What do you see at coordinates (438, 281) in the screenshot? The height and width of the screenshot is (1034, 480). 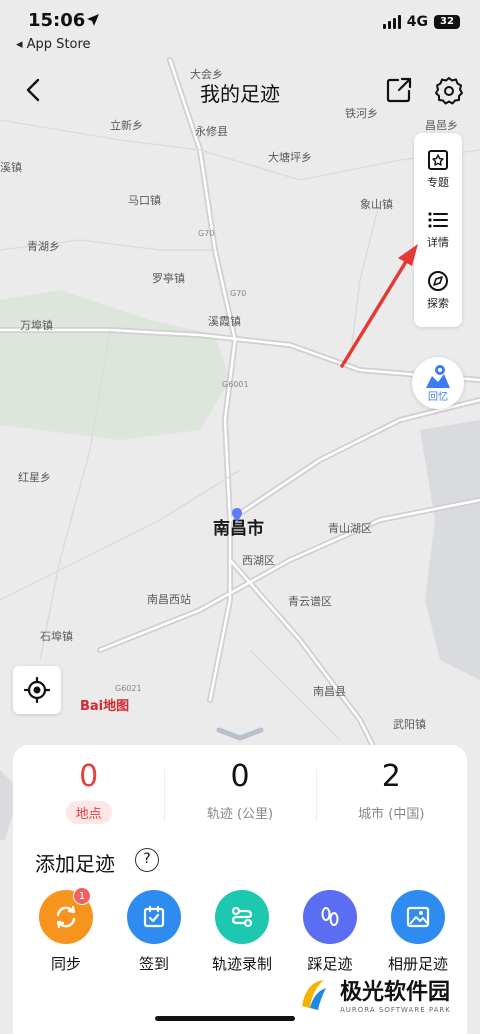 I see `explore-icon` at bounding box center [438, 281].